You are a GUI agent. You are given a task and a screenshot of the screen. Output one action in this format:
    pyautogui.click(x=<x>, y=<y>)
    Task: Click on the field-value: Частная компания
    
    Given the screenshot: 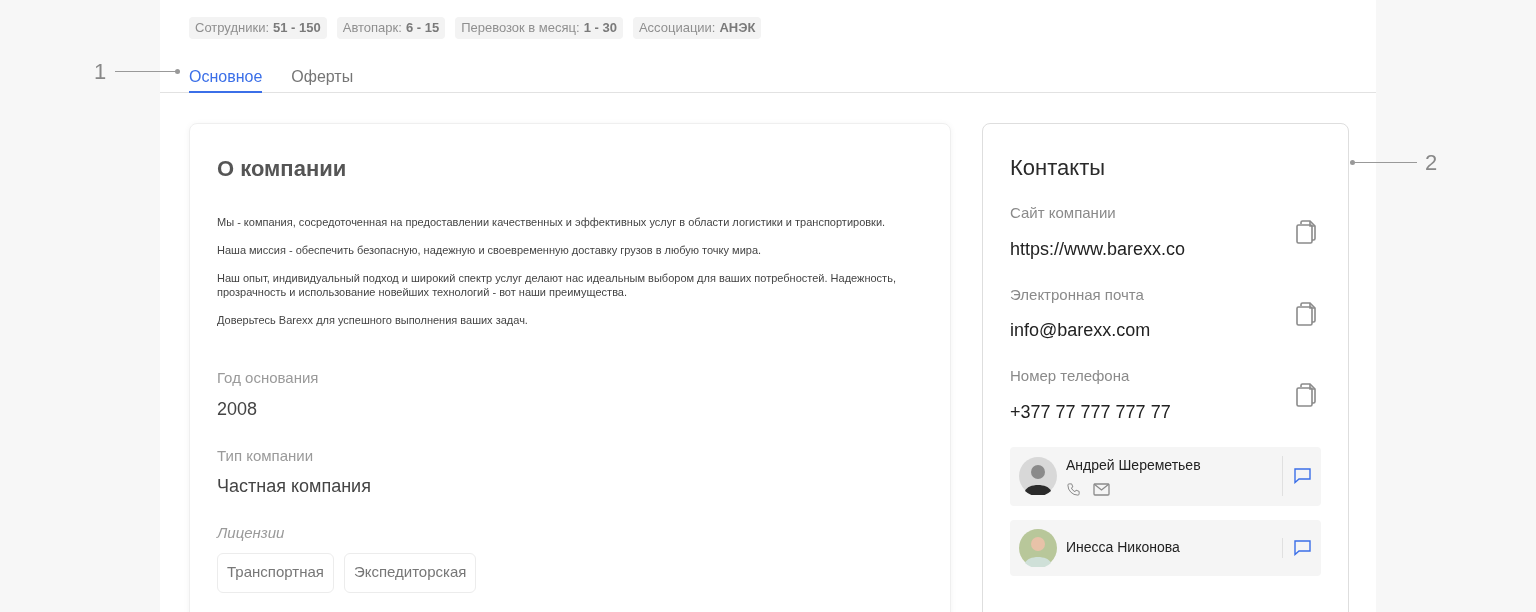 What is the action you would take?
    pyautogui.click(x=294, y=486)
    